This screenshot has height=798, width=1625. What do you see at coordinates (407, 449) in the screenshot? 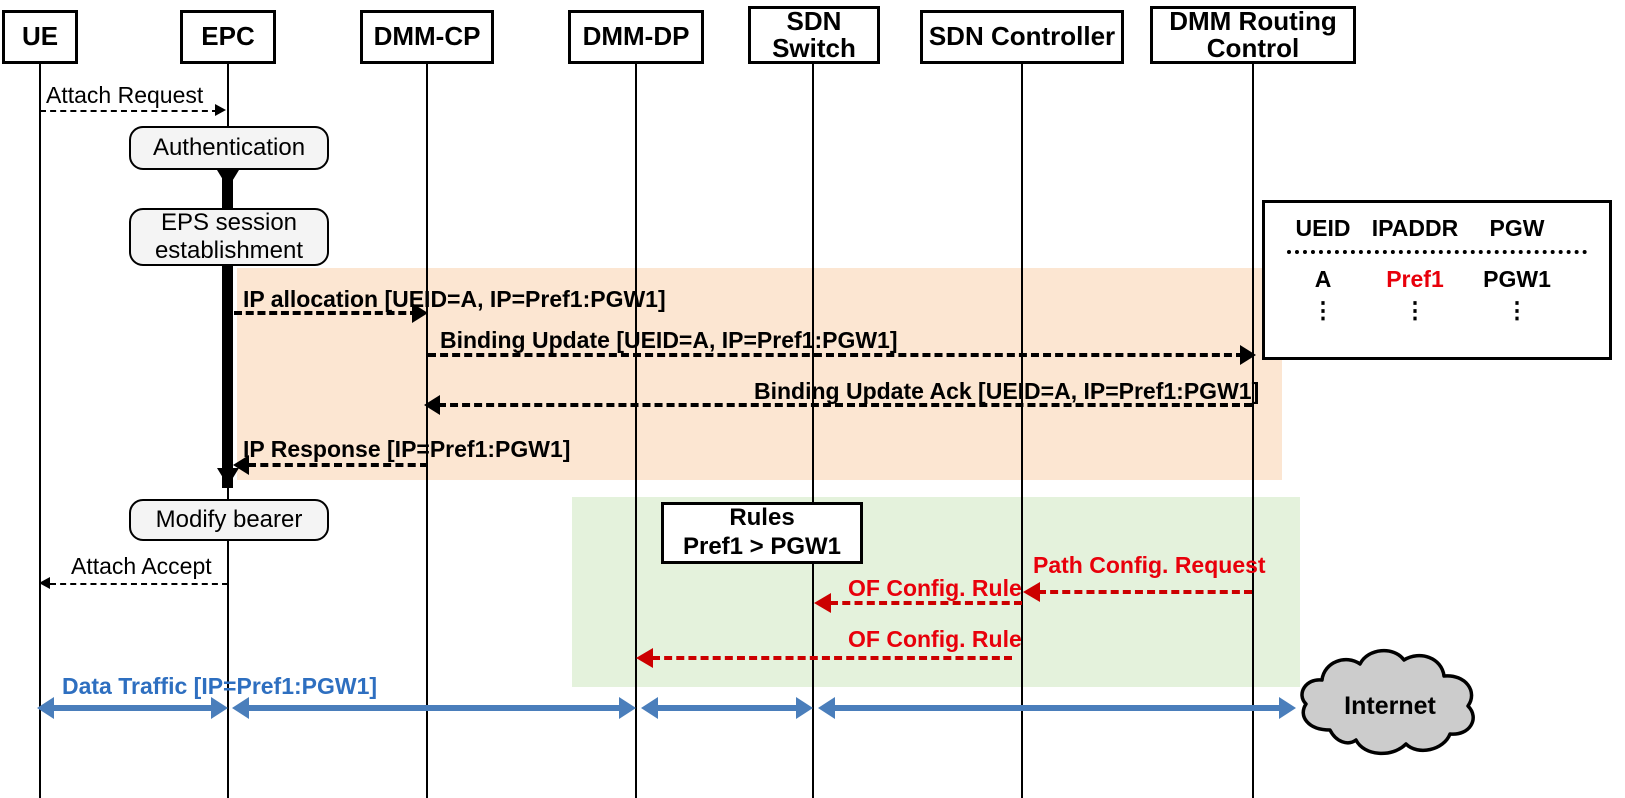
I see `message-label-ip-response: IP Response [IP=Pref1:PGW1]` at bounding box center [407, 449].